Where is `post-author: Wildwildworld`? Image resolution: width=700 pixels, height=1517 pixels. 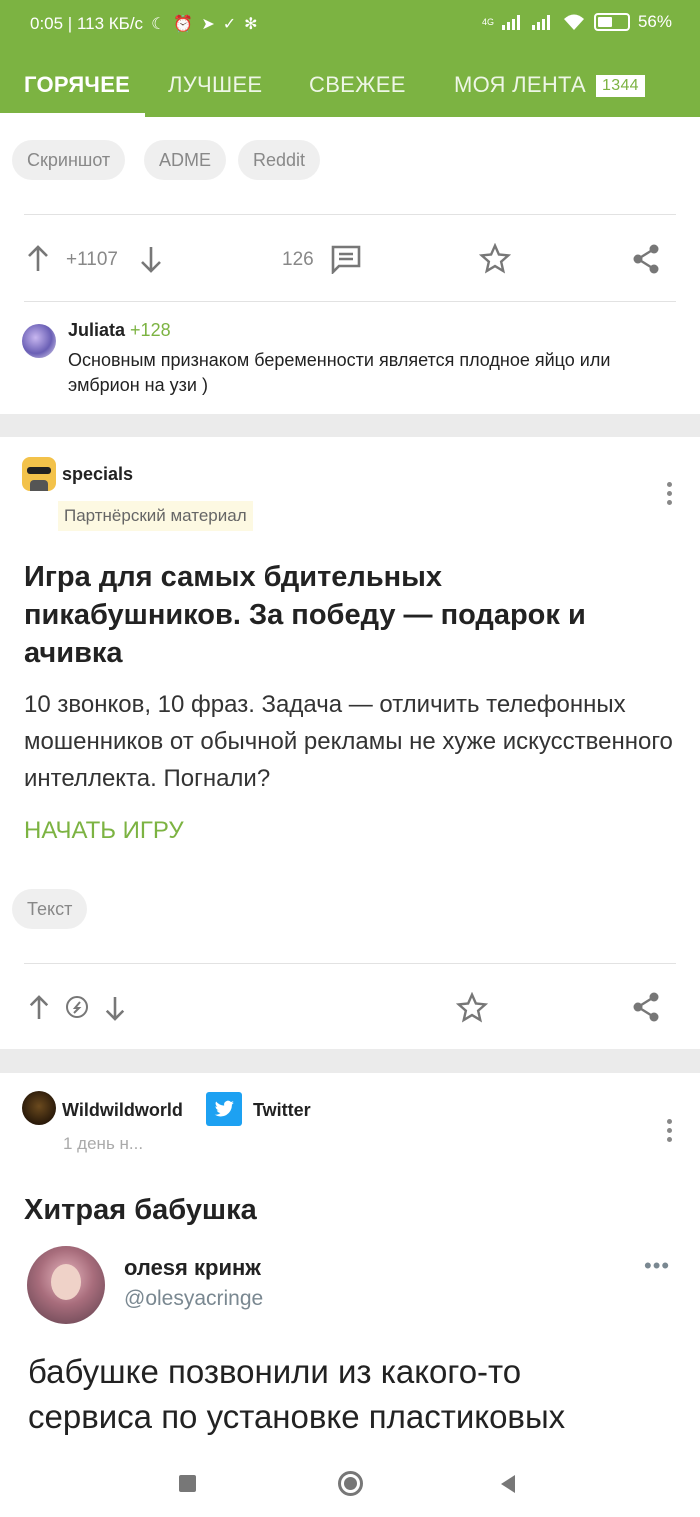 post-author: Wildwildworld is located at coordinates (122, 1110).